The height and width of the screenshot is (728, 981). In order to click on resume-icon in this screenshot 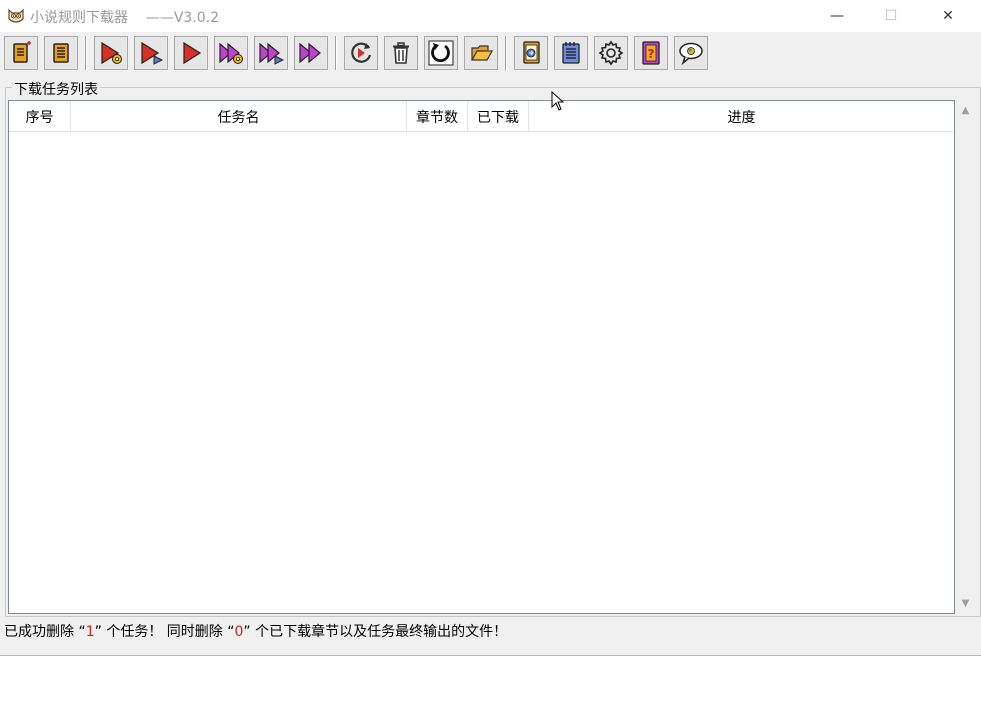, I will do `click(361, 52)`.